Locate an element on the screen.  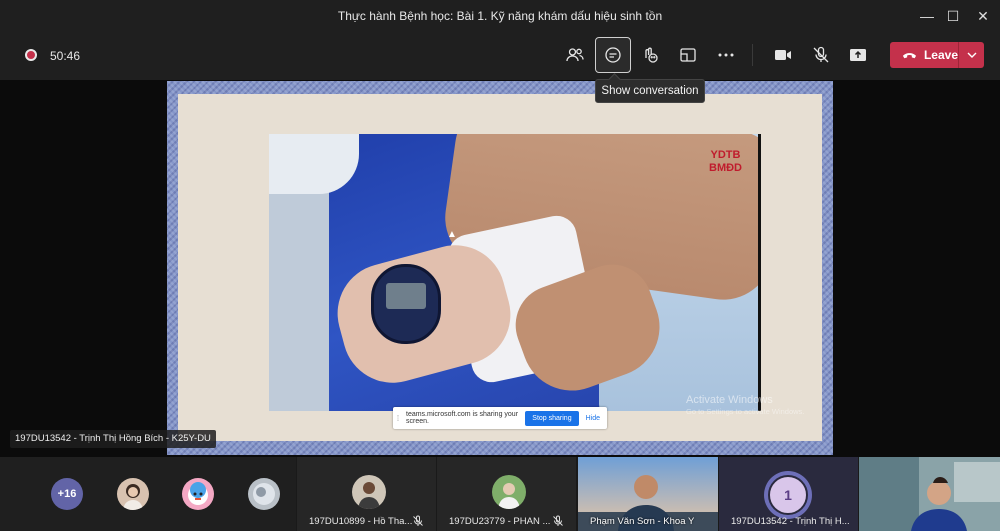
share-content-button is located at coordinates (858, 55).